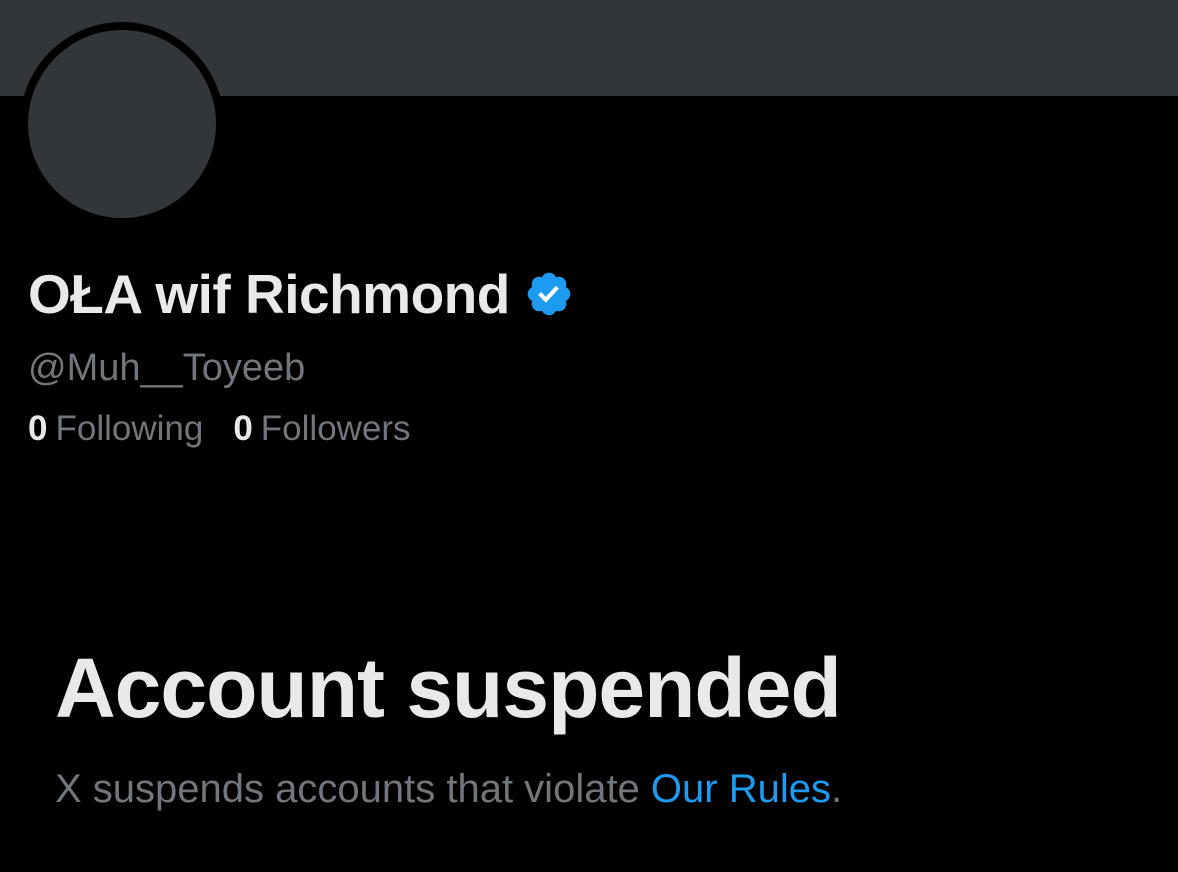 Image resolution: width=1178 pixels, height=872 pixels. What do you see at coordinates (741, 789) in the screenshot?
I see `our-rules-link: Our Rules` at bounding box center [741, 789].